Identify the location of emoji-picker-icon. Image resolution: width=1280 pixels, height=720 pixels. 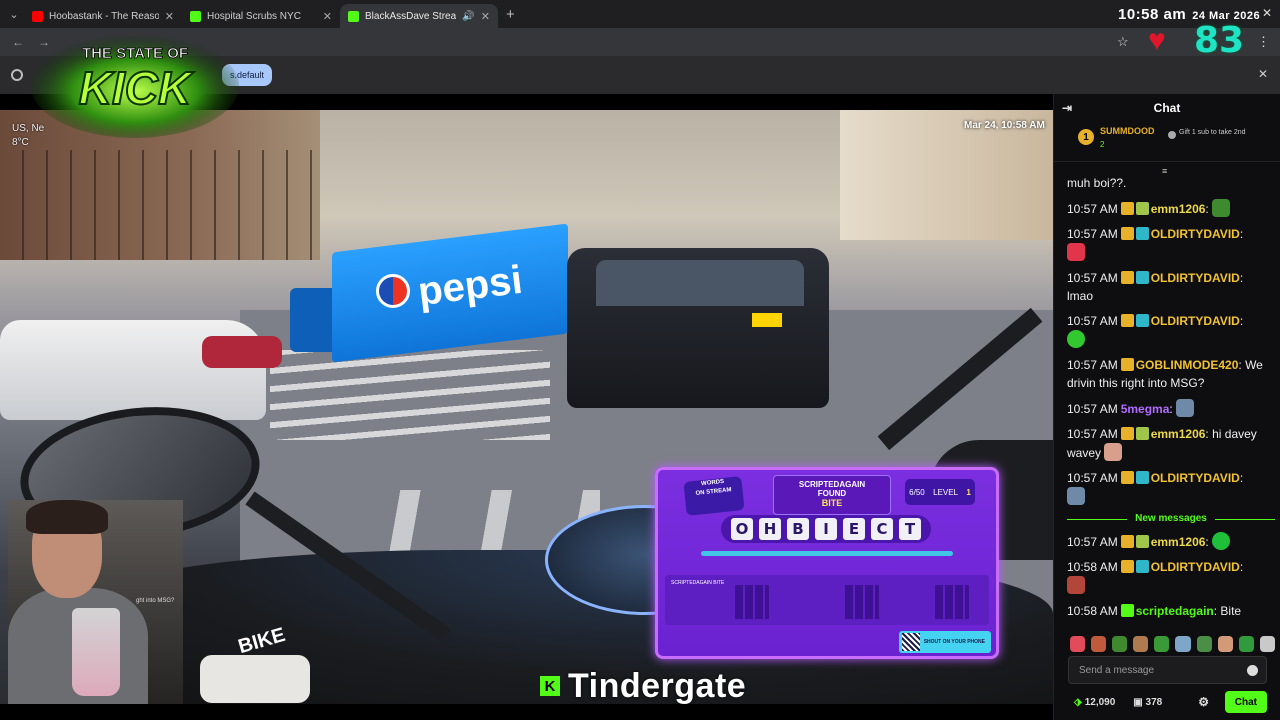
(1252, 670).